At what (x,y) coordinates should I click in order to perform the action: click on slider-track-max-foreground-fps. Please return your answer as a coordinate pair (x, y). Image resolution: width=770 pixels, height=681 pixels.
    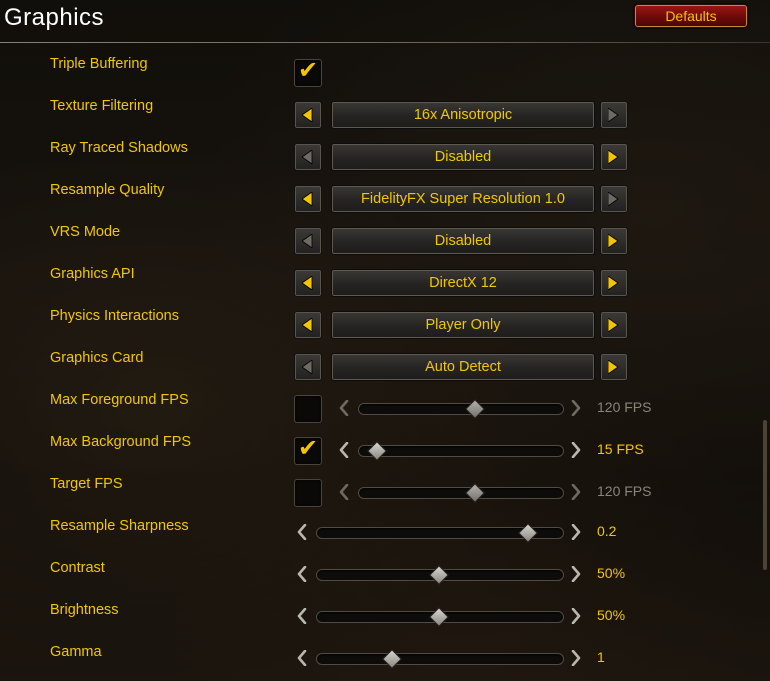
    Looking at the image, I should click on (461, 409).